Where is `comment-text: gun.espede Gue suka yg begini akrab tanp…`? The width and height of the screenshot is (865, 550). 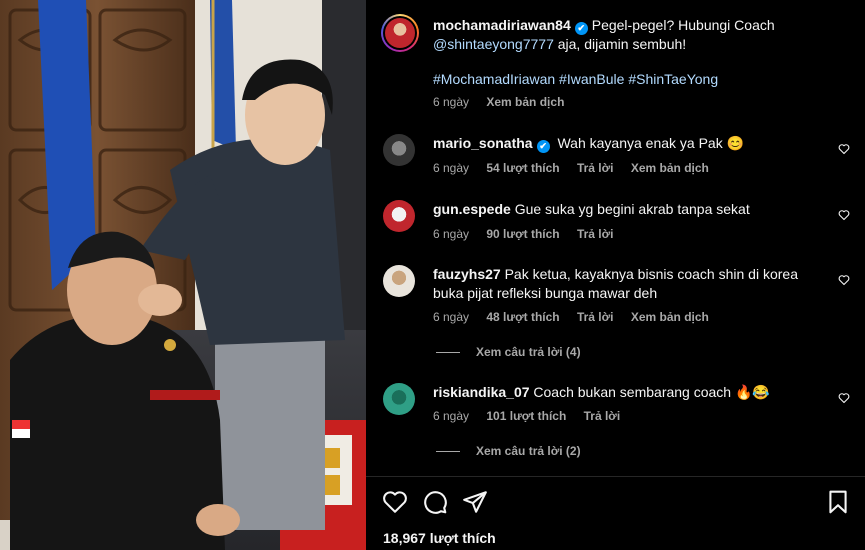 comment-text: gun.espede Gue suka yg begini akrab tanp… is located at coordinates (643, 209).